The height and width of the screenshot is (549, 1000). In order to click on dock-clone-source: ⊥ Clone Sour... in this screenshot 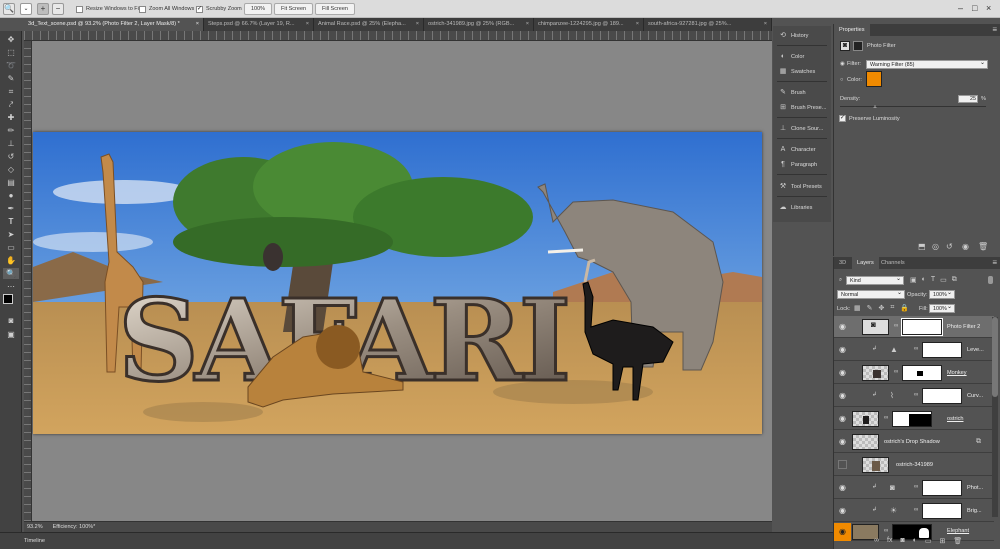, I will do `click(802, 129)`.